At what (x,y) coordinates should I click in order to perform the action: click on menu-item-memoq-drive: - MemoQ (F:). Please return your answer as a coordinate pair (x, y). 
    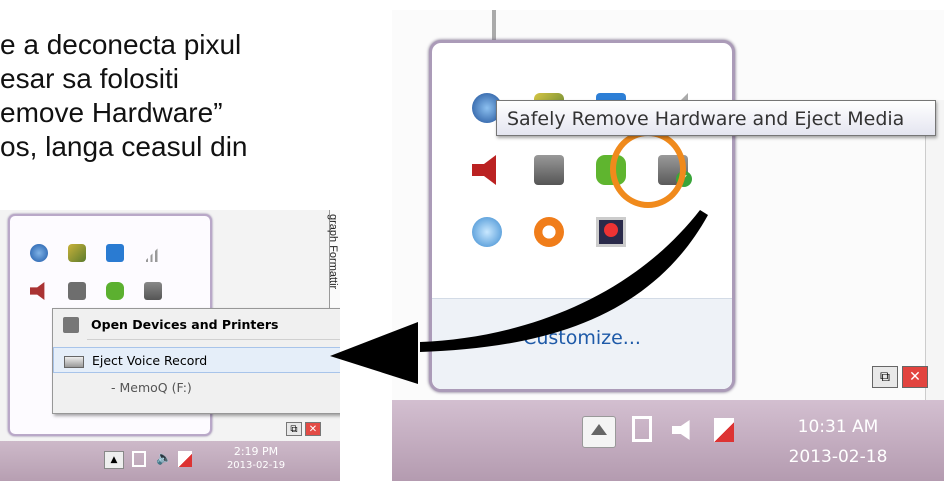
    Looking at the image, I should click on (196, 388).